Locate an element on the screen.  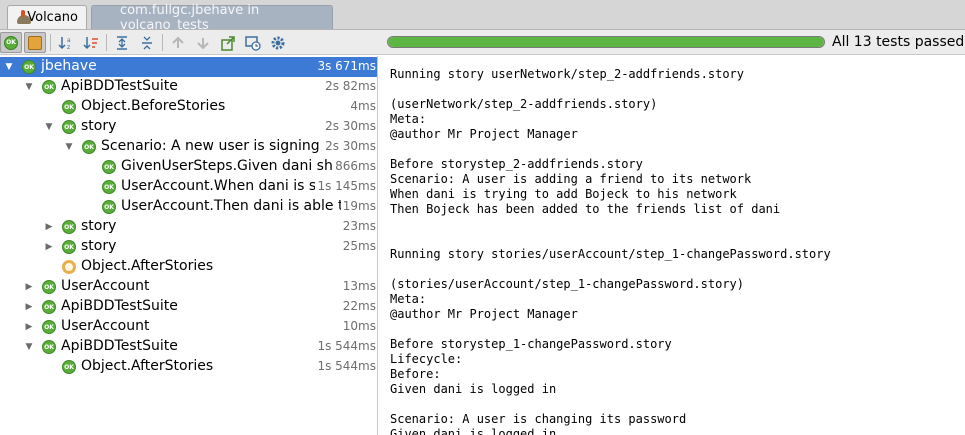
tree-row: ▶ OK story 25ms is located at coordinates (188, 247).